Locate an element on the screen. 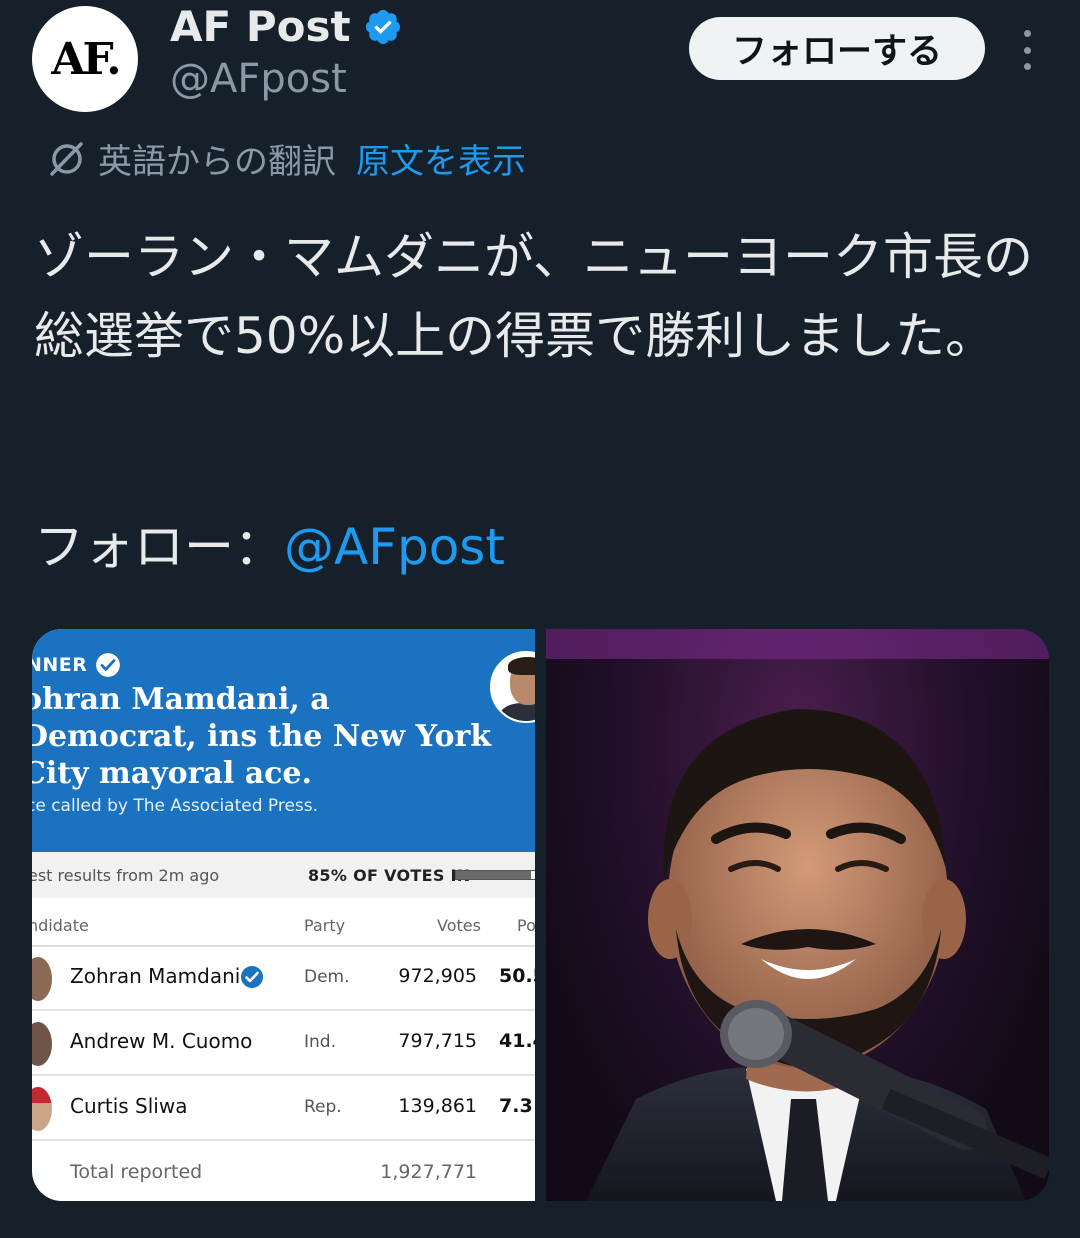 This screenshot has height=1238, width=1080. race-called-note: ce called by The Associated Press. is located at coordinates (175, 806).